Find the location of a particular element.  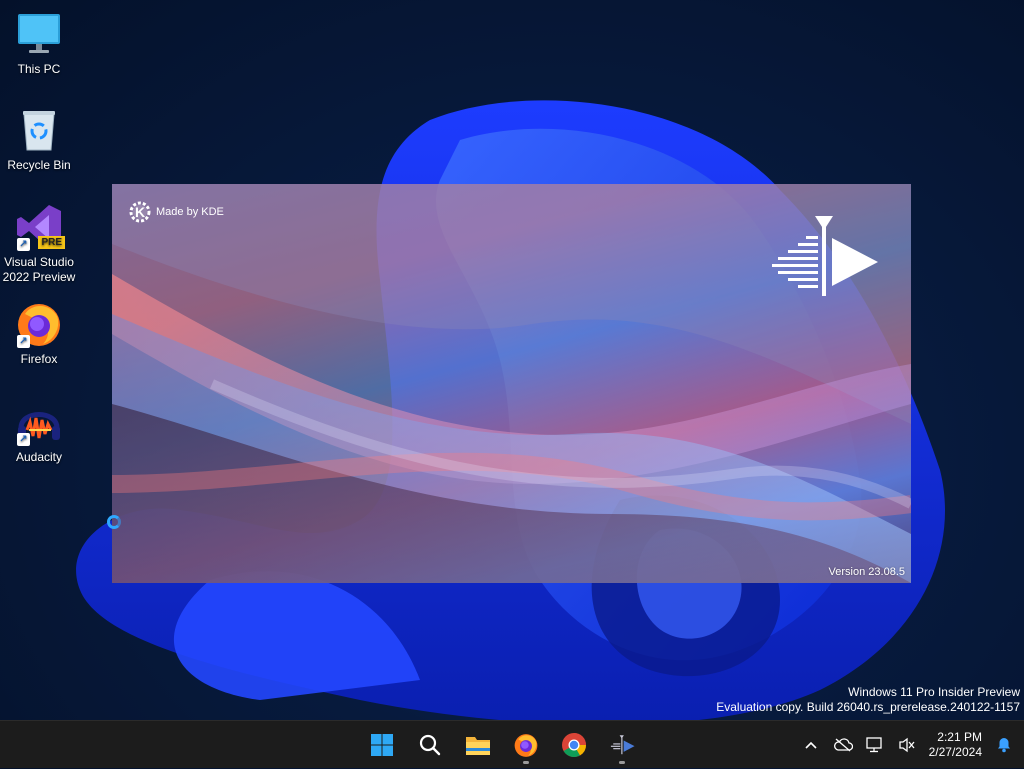

svg-text: K is located at coordinates (140, 212).